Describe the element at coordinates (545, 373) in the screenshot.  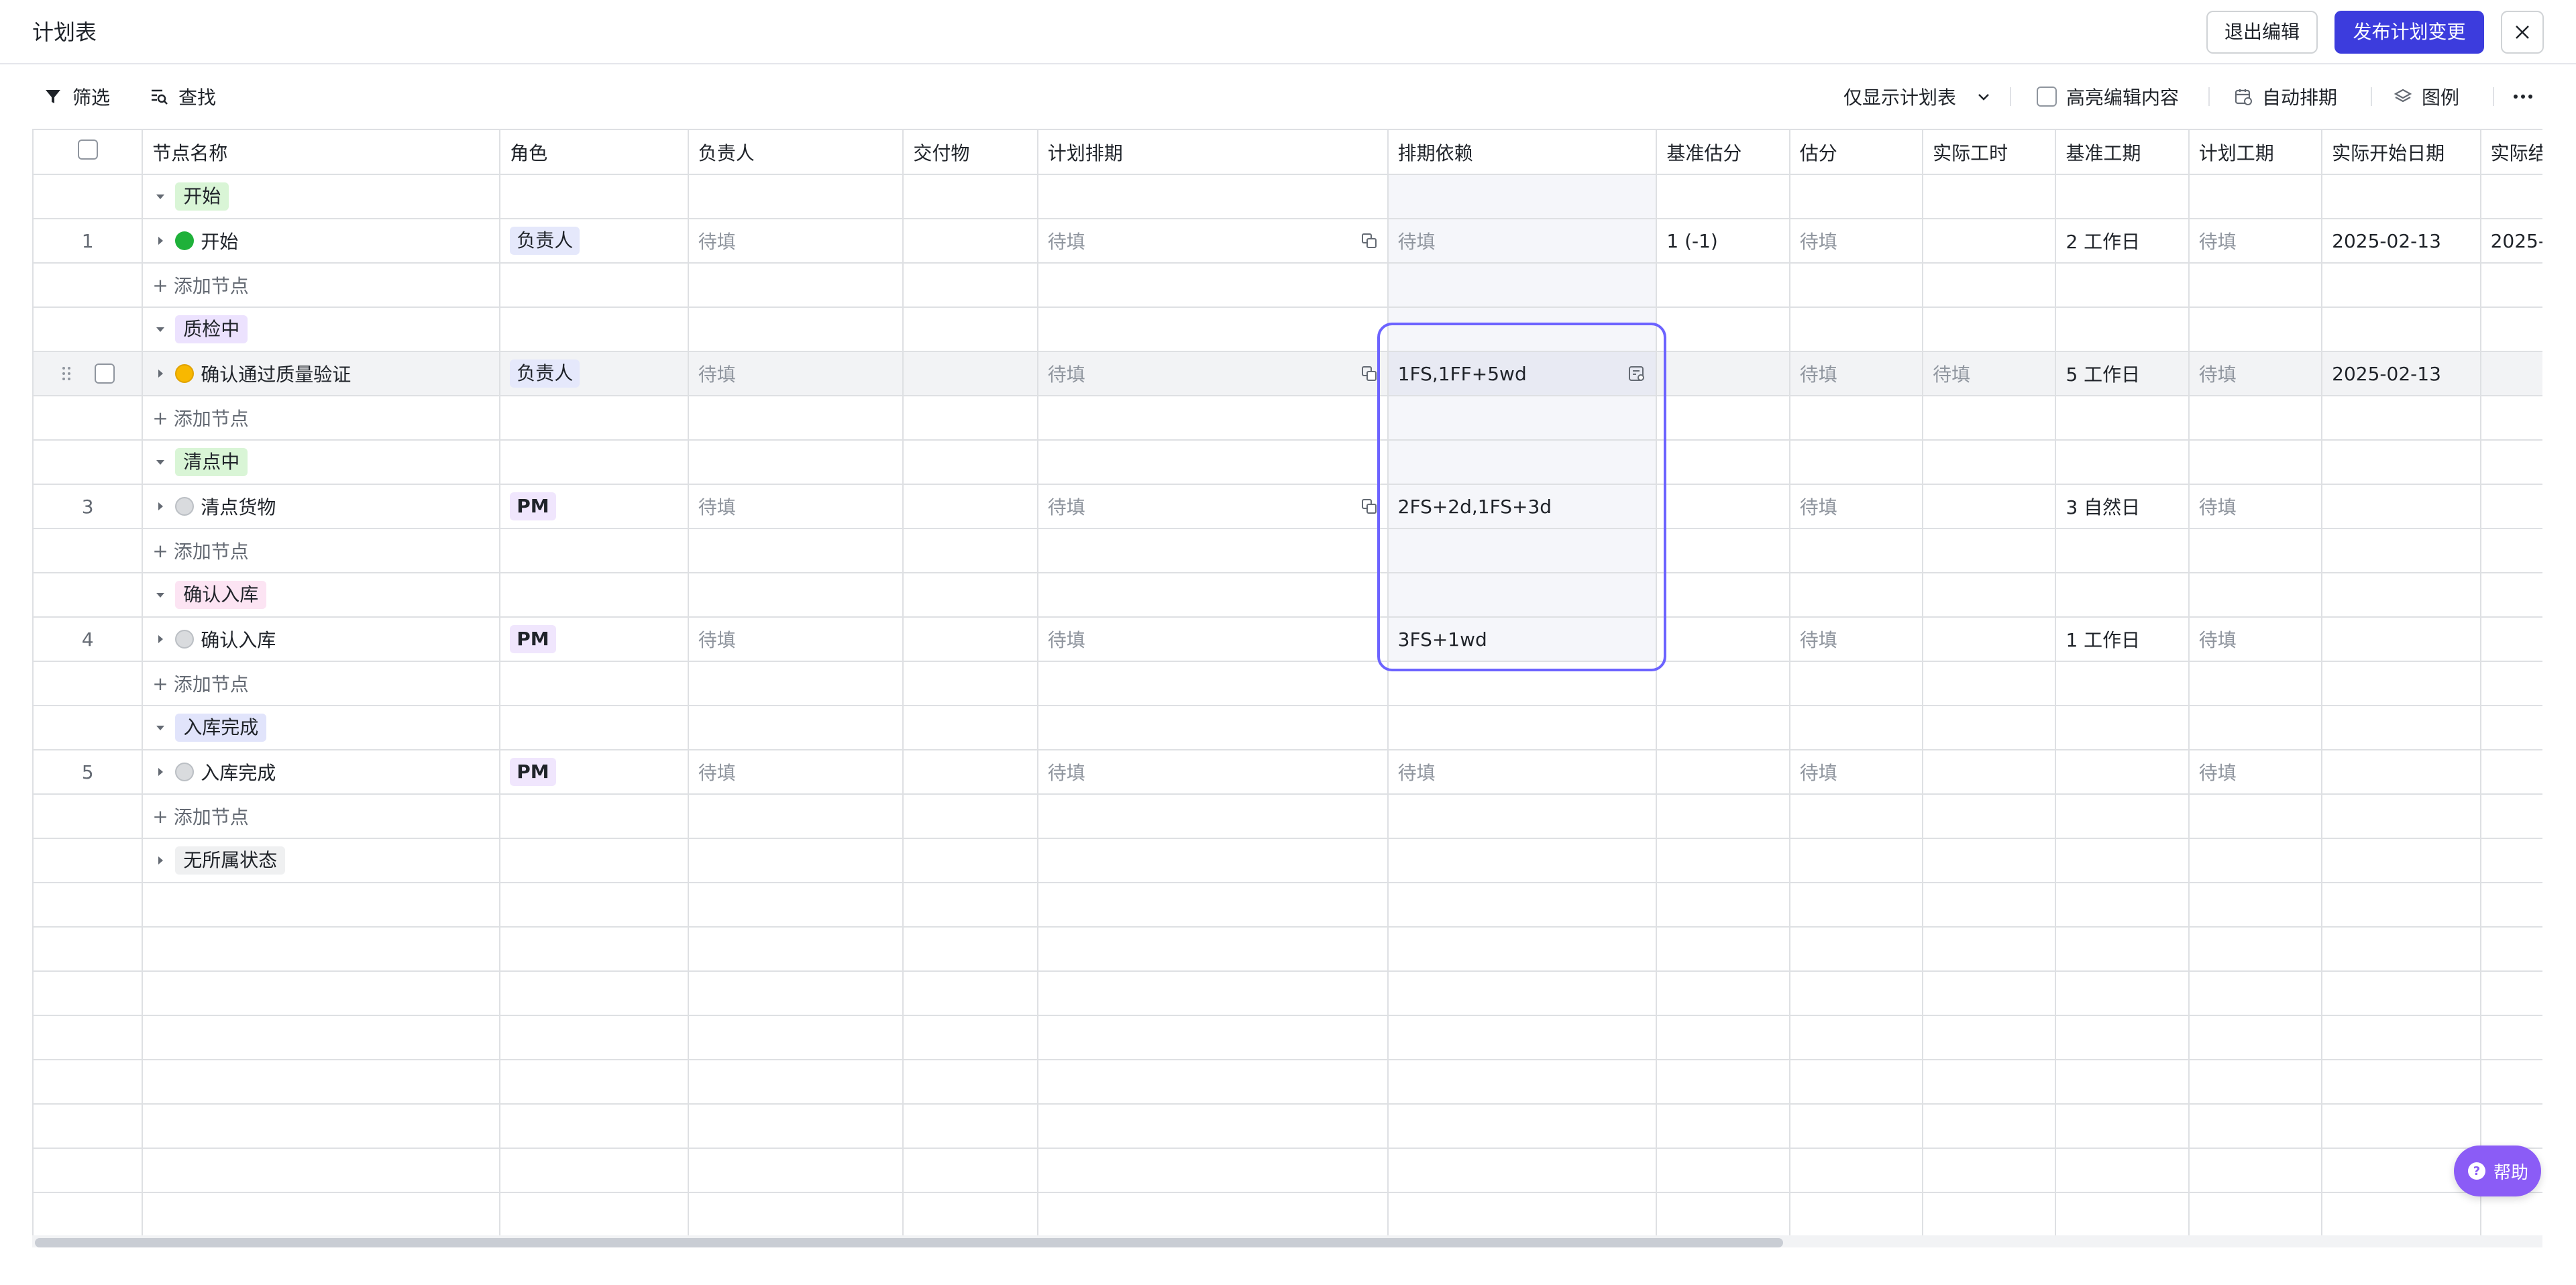
I see `role-tag: 负责人` at that location.